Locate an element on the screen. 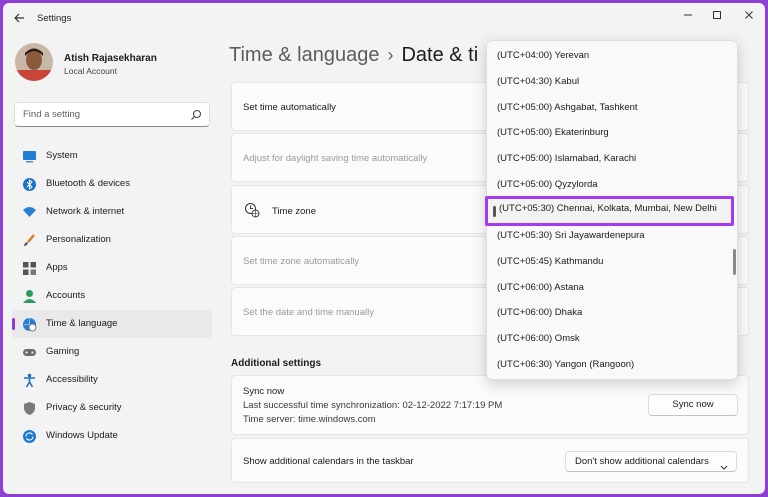 The width and height of the screenshot is (768, 497). calendars-dropdown: Don't show additional calendars is located at coordinates (651, 461).